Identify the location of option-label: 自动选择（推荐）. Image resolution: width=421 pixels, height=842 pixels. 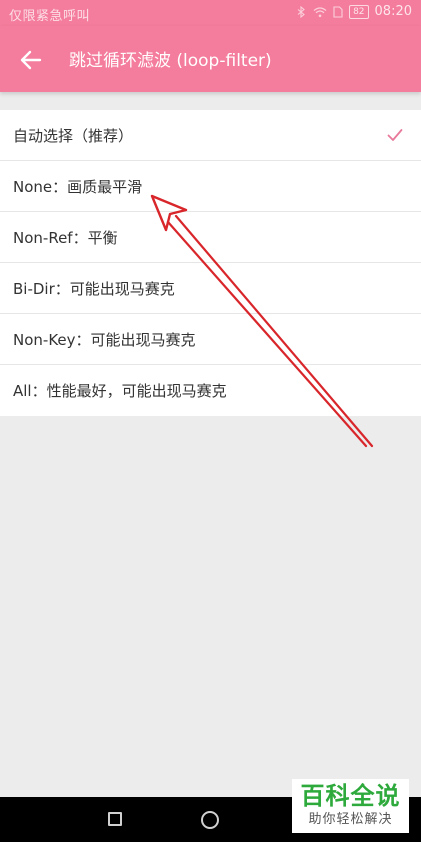
(73, 135).